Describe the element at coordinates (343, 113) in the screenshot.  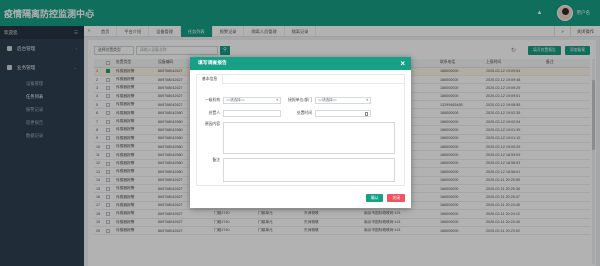
I see `time-input` at that location.